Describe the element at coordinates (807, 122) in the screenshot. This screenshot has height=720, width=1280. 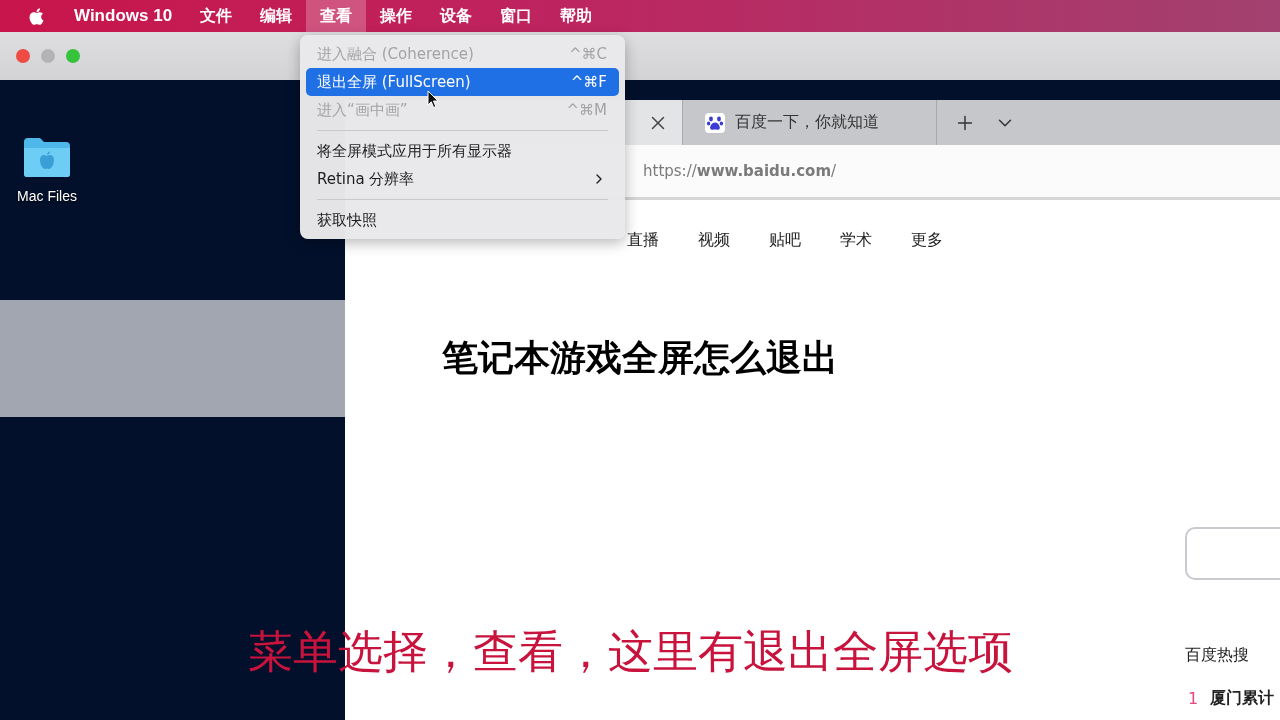
I see `tab-title: 百度一下，你就知道` at that location.